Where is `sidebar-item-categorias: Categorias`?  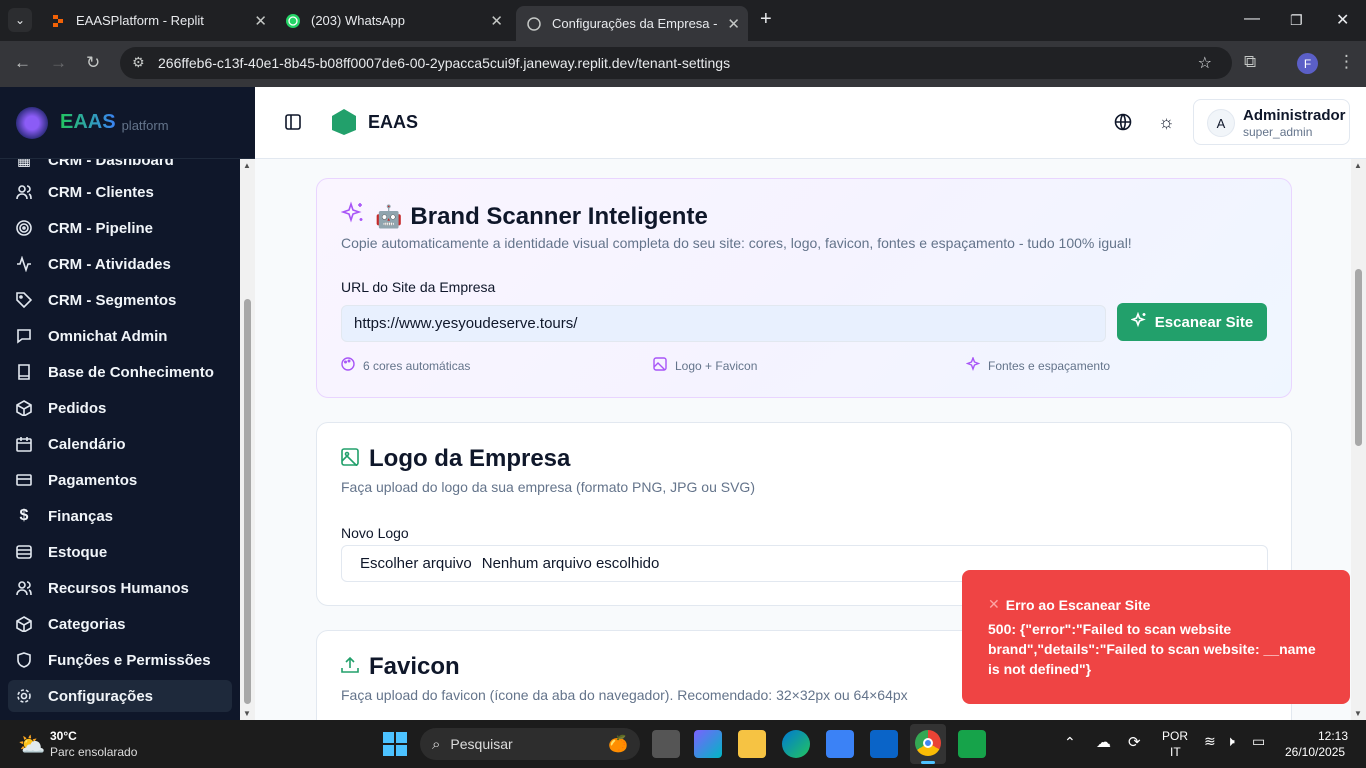 sidebar-item-categorias: Categorias is located at coordinates (120, 624).